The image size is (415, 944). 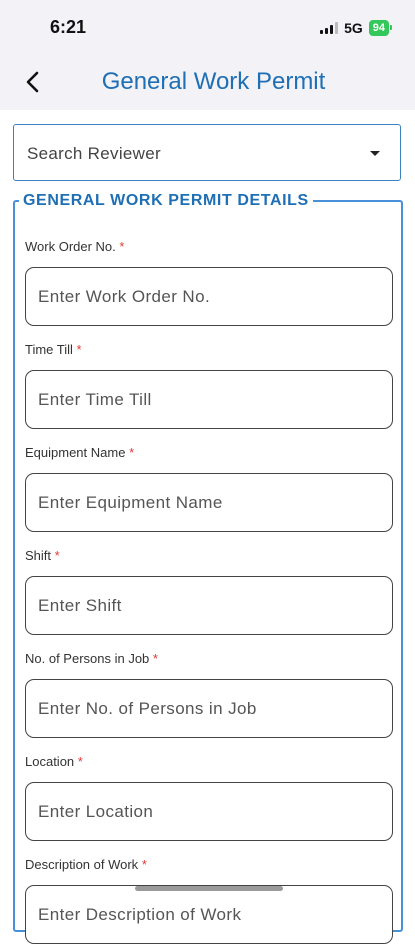 I want to click on page-title: General Work Permit, so click(x=213, y=81).